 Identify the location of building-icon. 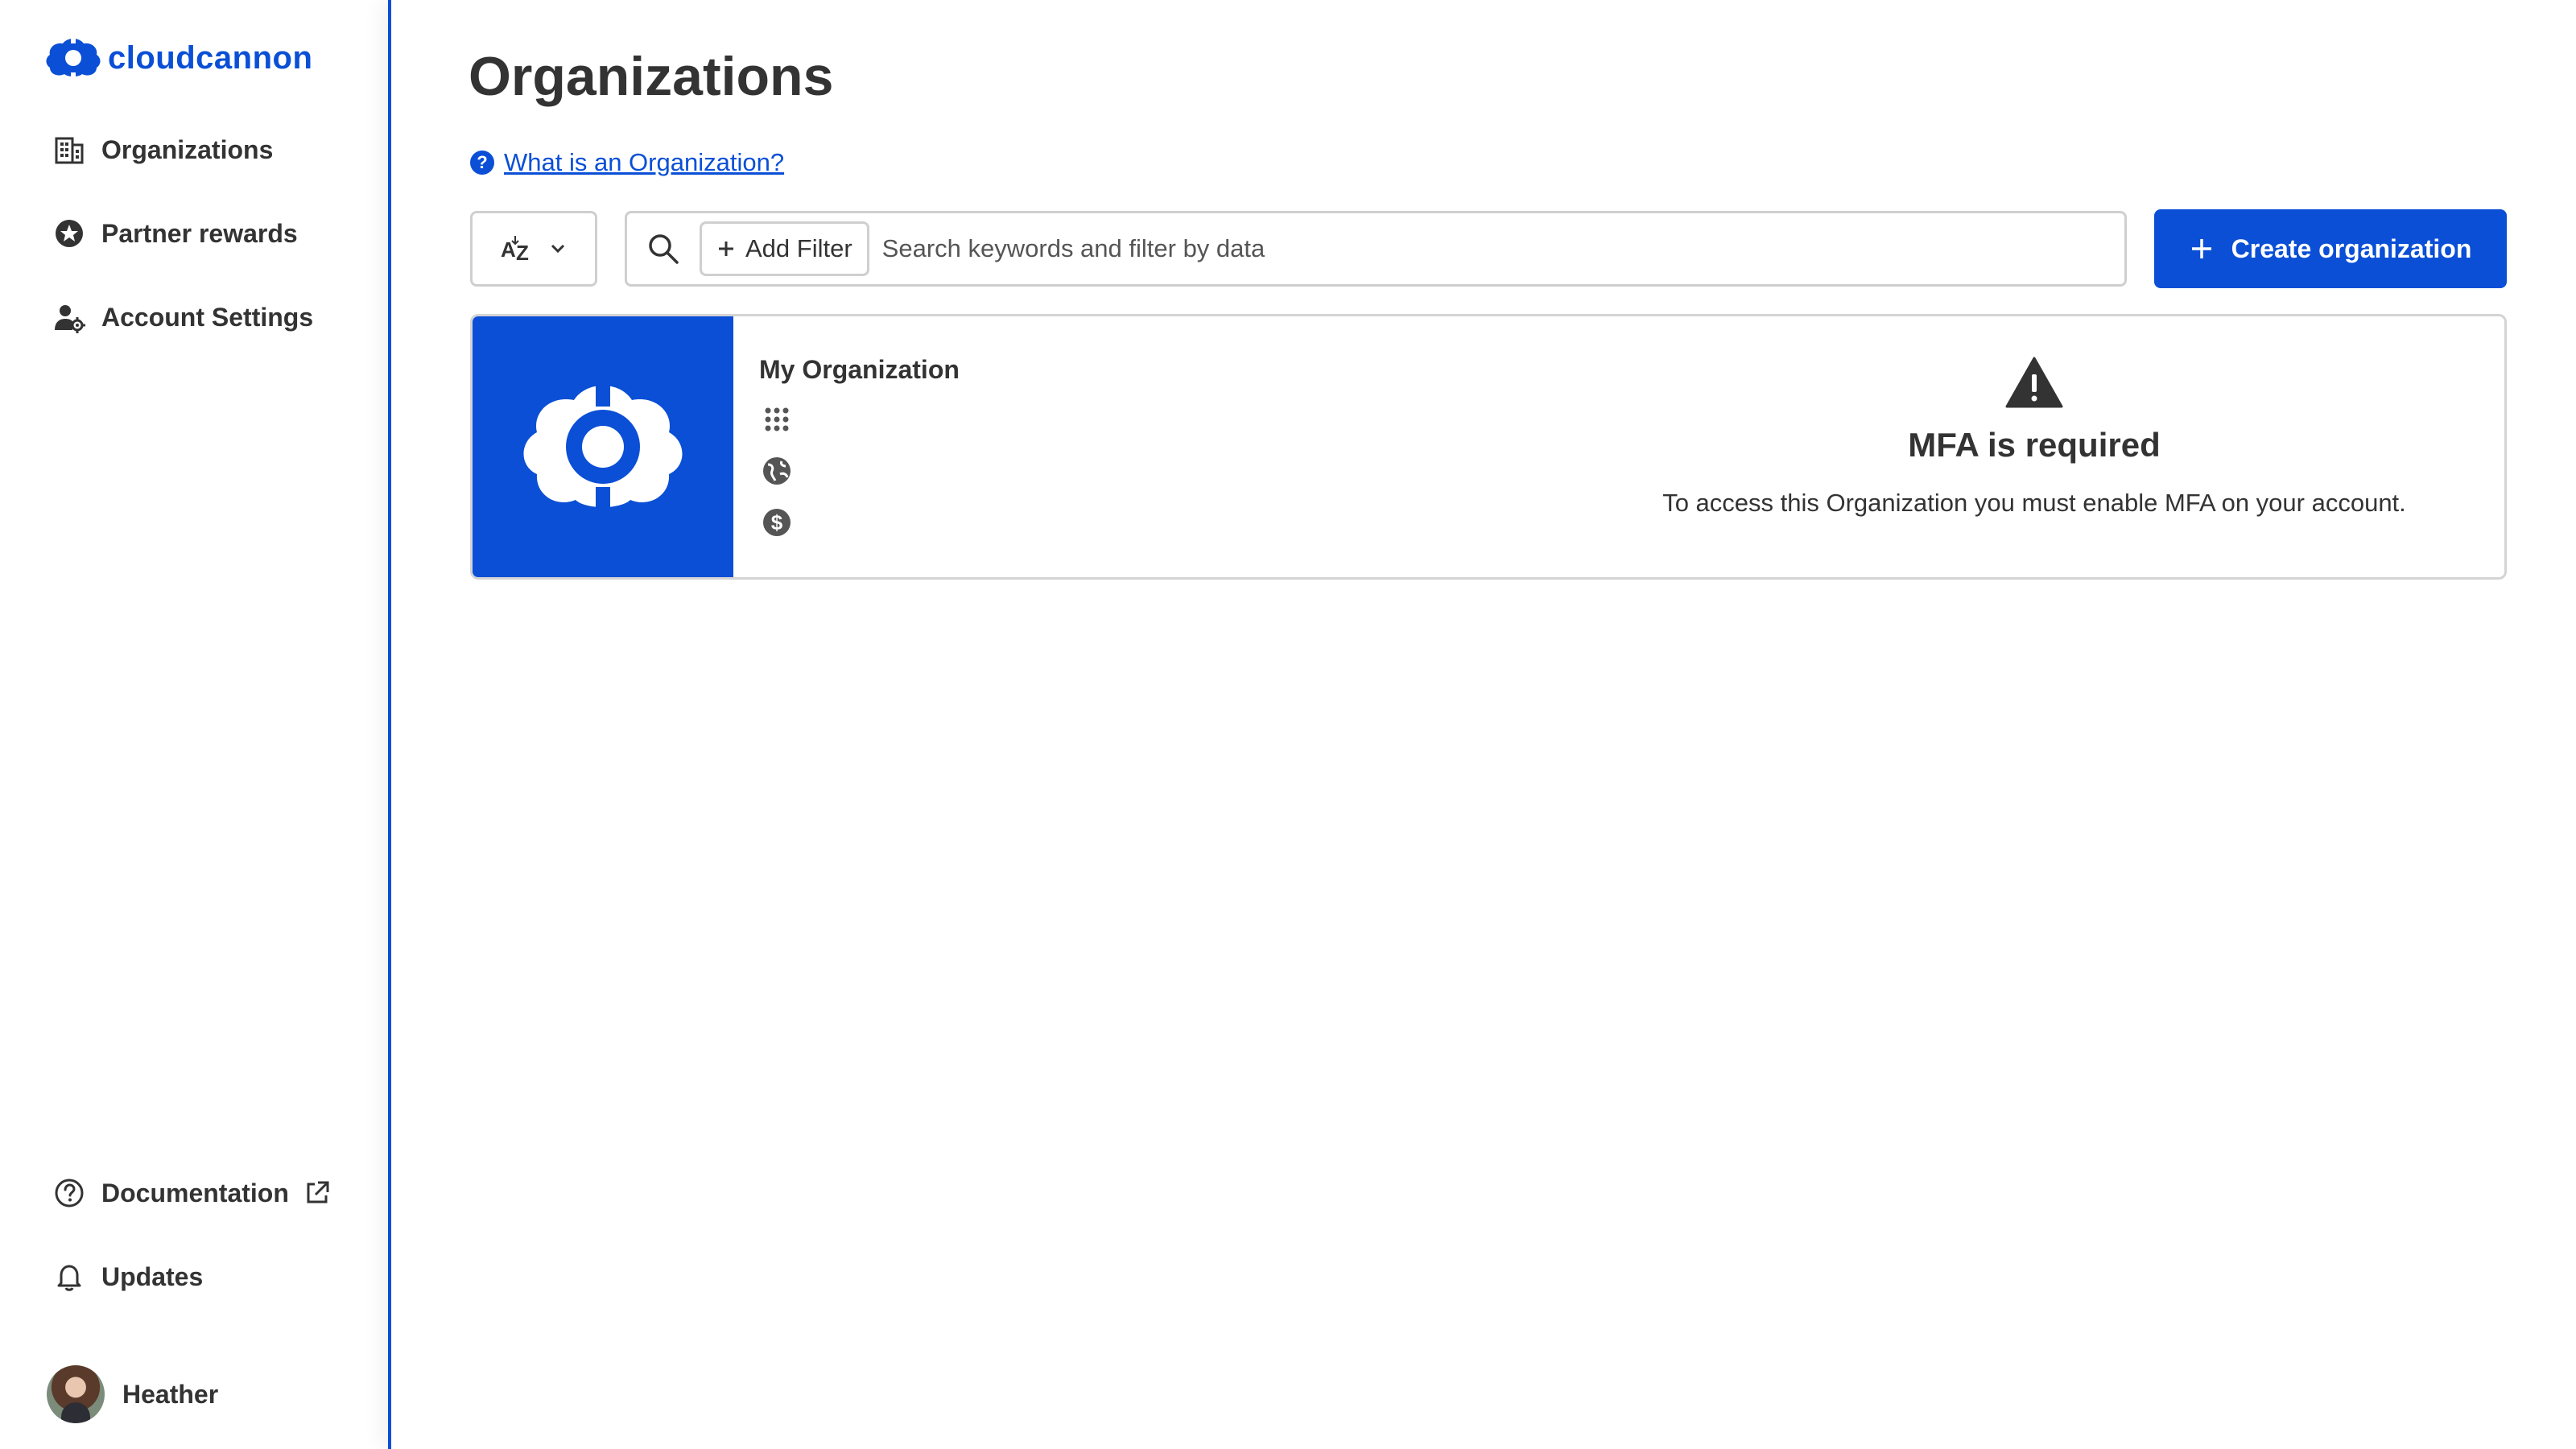
(69, 149).